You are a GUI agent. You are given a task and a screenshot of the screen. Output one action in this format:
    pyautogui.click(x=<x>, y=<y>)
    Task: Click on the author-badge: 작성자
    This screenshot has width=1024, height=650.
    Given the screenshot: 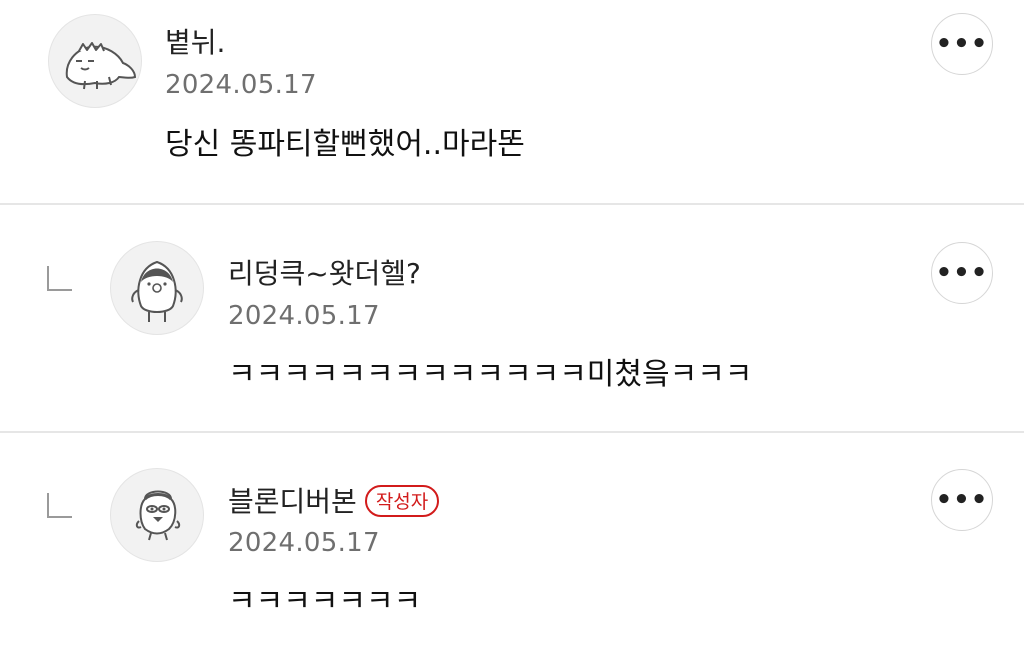 What is the action you would take?
    pyautogui.click(x=402, y=501)
    